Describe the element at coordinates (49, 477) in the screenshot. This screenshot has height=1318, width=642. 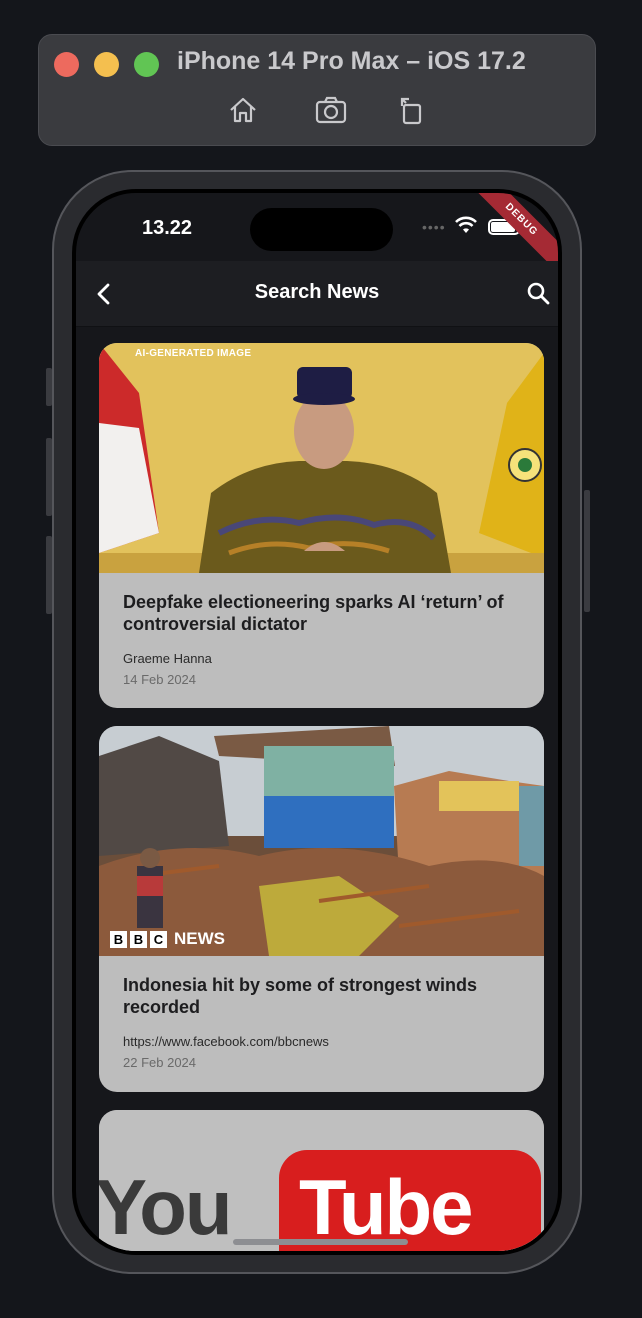
I see `volume-up-button` at that location.